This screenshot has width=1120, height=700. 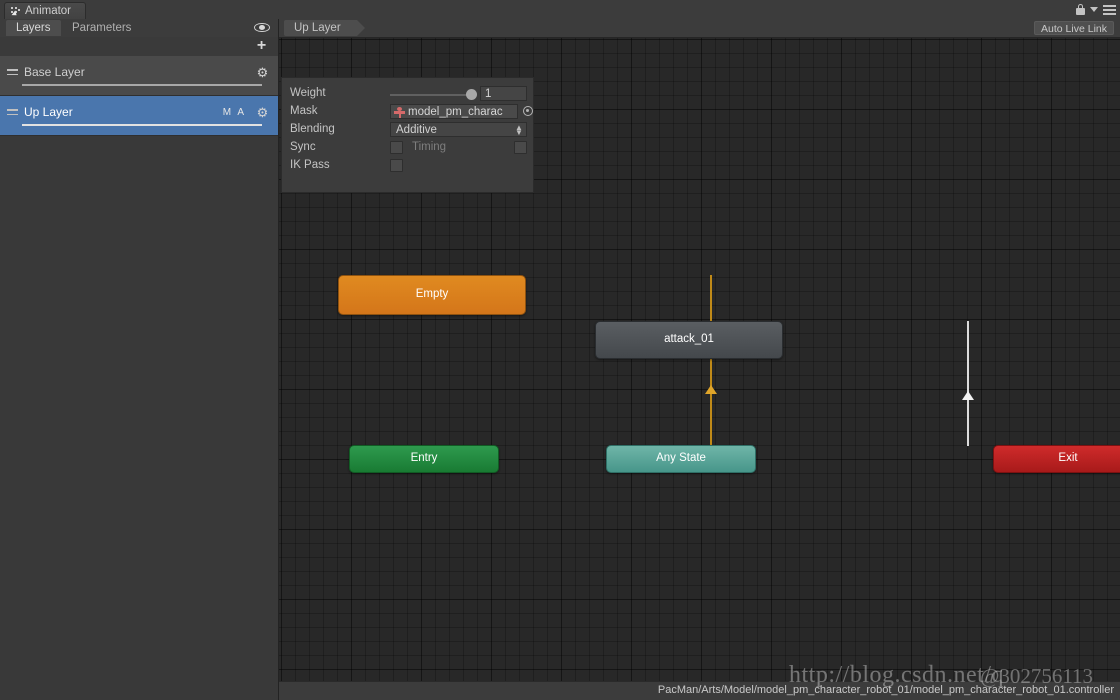 I want to click on tab-layers: Layers, so click(x=33, y=28).